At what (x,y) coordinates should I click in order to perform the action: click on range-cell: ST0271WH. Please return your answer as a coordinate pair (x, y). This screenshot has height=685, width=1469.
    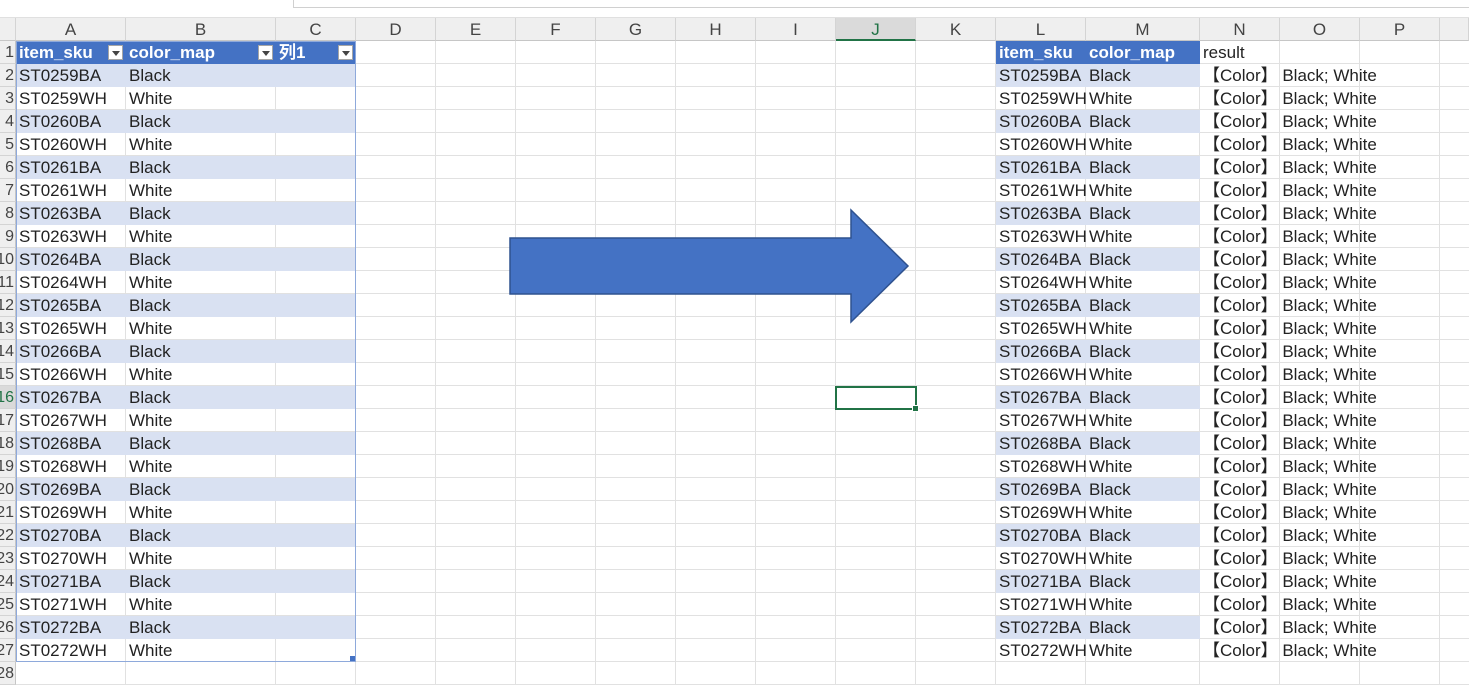
    Looking at the image, I should click on (1041, 604).